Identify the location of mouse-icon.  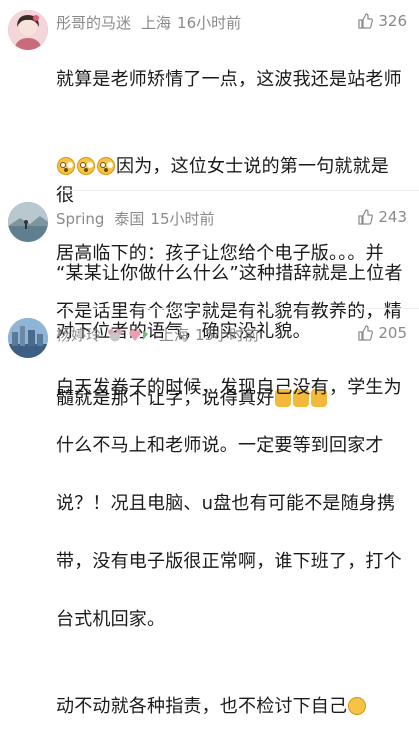
(115, 334).